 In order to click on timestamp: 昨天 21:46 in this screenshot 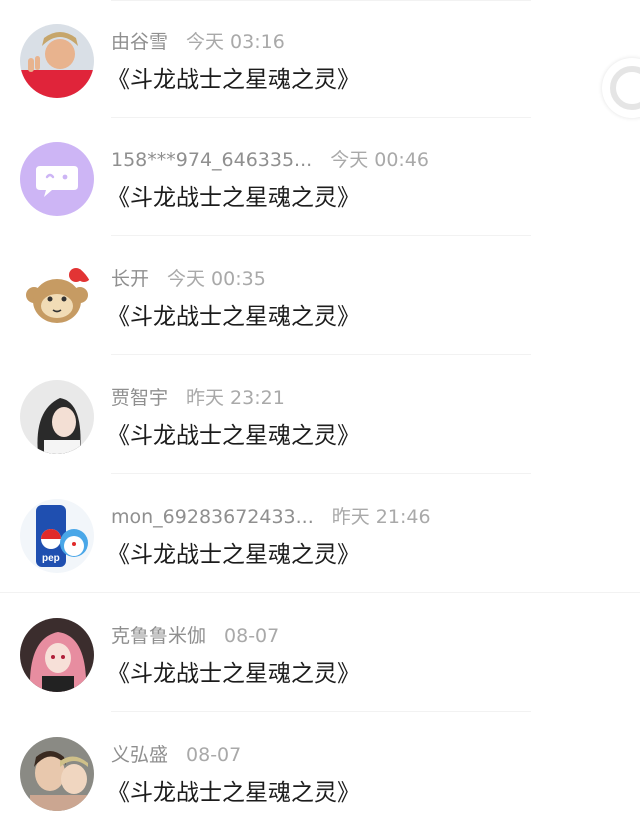, I will do `click(381, 517)`.